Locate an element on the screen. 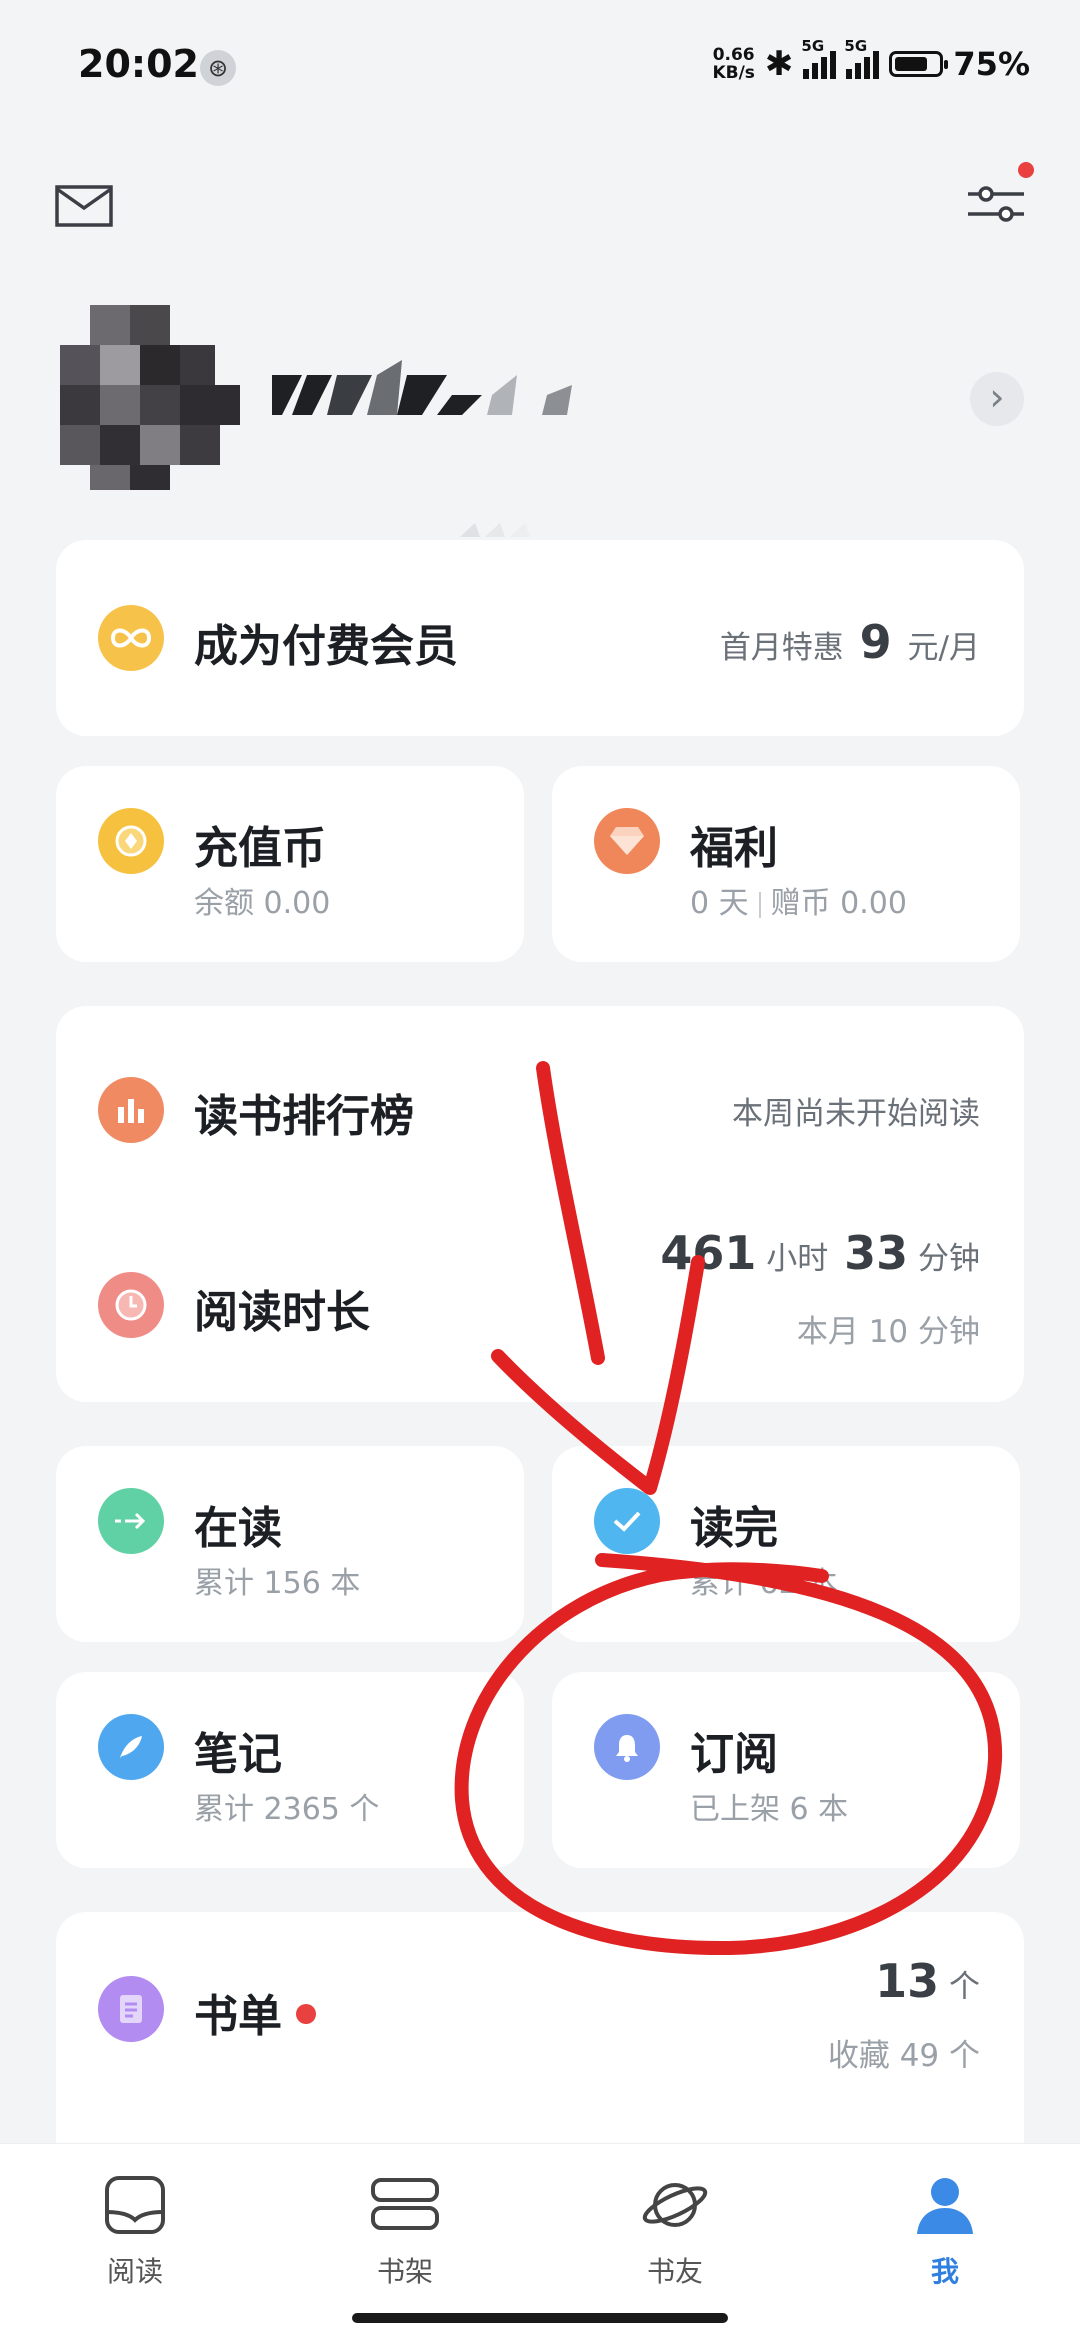 This screenshot has width=1080, height=2340. subscribe-sub: 已上架 6 本 is located at coordinates (769, 1809).